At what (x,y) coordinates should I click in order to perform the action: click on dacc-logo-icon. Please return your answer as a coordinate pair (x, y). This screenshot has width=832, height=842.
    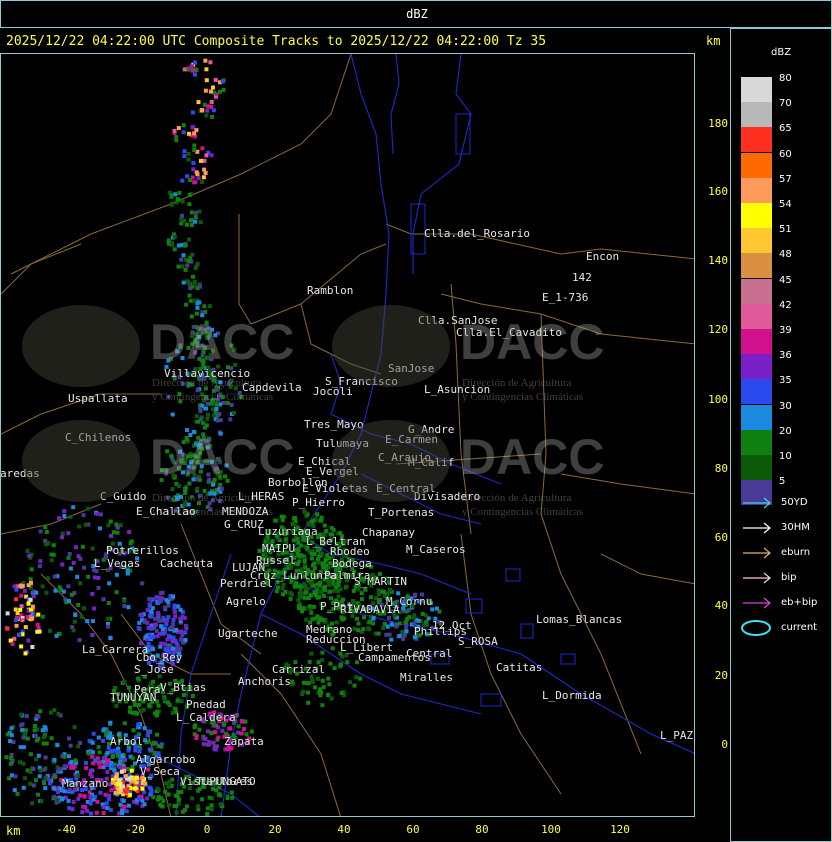
    Looking at the image, I should click on (391, 346).